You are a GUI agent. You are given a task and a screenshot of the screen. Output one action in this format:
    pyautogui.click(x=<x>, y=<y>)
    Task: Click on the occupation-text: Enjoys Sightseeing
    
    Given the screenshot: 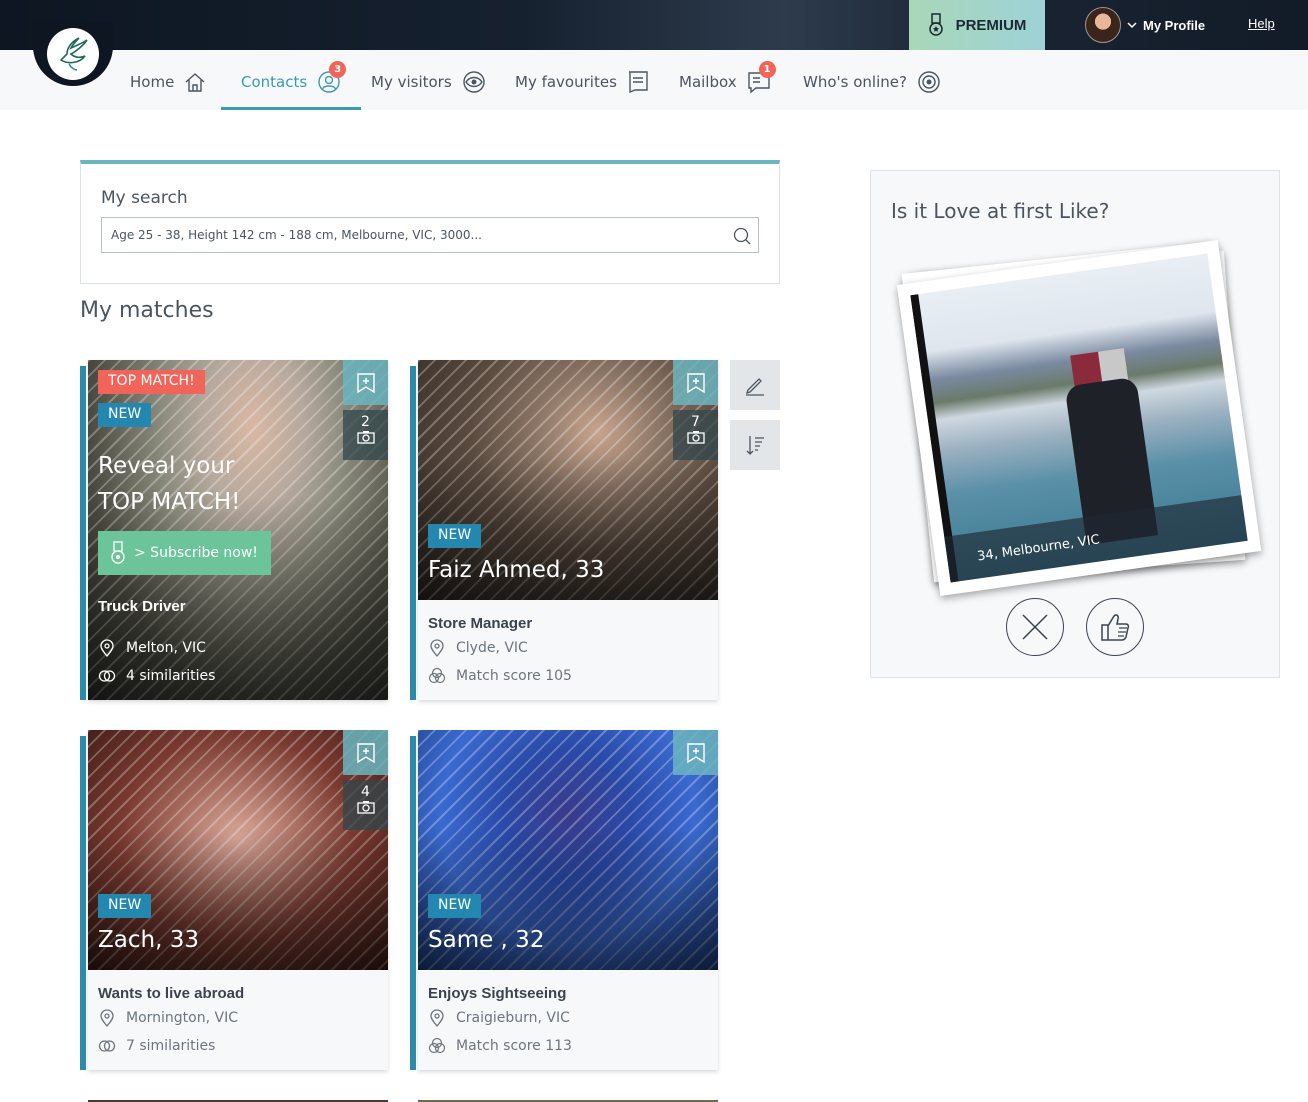 What is the action you would take?
    pyautogui.click(x=497, y=993)
    